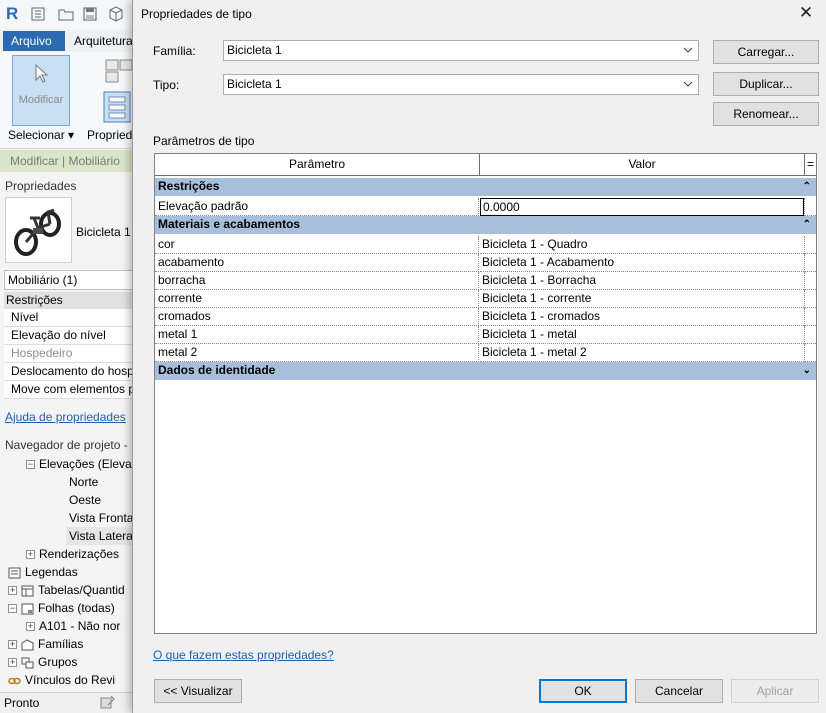  What do you see at coordinates (642, 165) in the screenshot?
I see `column-header-value: Valor` at bounding box center [642, 165].